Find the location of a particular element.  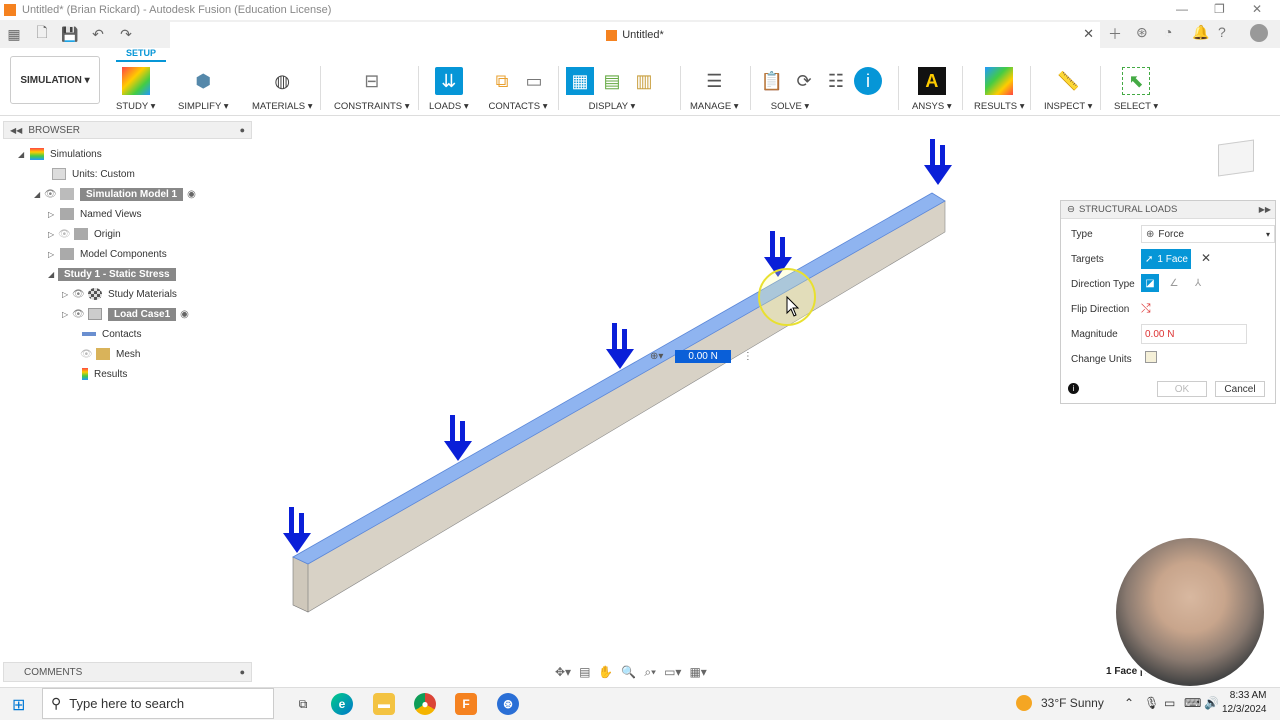

weather-text: 33°F Sunny is located at coordinates (1072, 703).